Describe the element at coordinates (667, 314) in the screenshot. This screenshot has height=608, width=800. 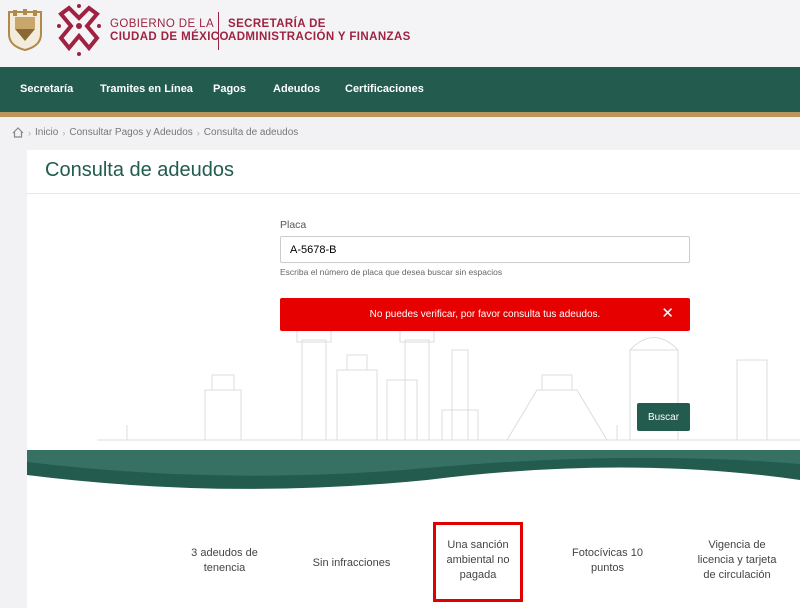
I see `close-icon: ✕` at that location.